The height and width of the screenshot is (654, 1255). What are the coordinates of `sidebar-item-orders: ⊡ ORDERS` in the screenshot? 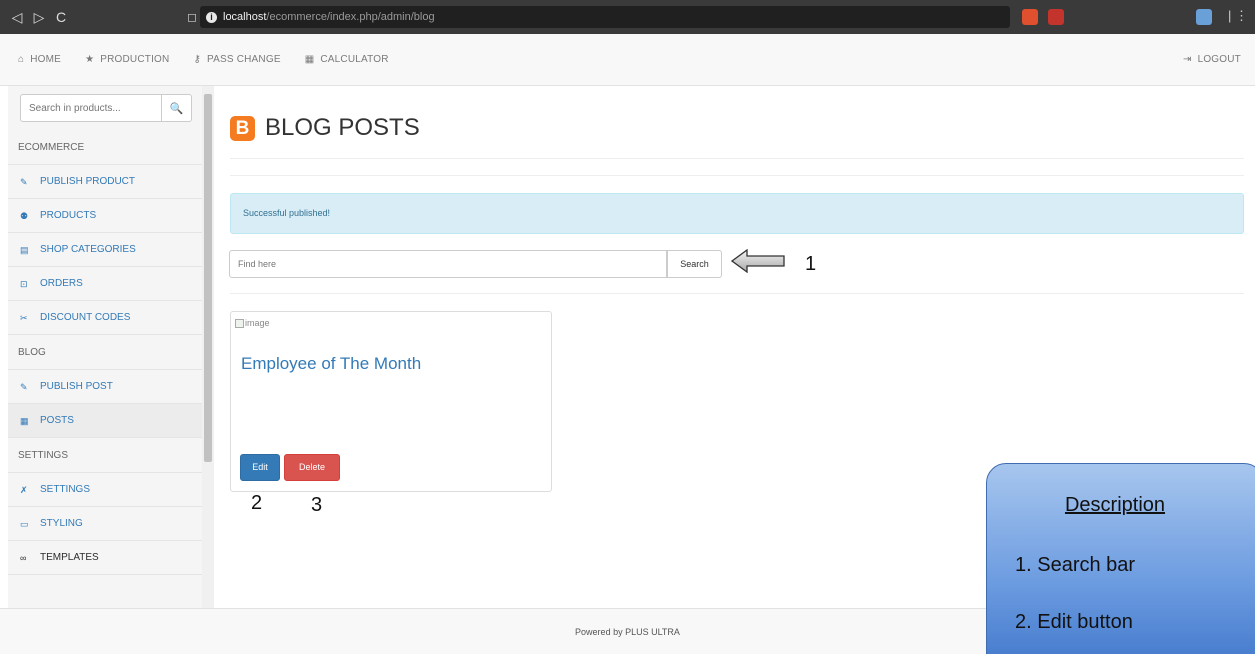 It's located at (105, 284).